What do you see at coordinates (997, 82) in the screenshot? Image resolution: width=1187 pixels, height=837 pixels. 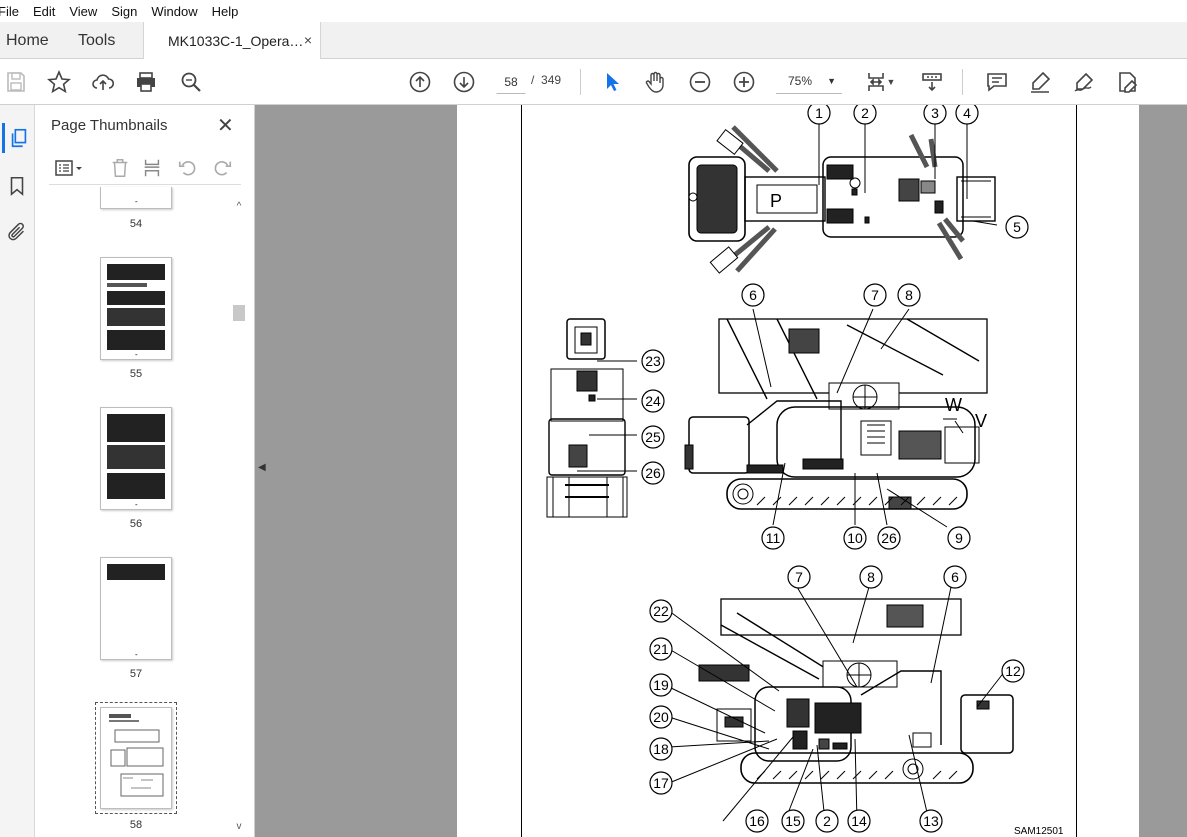 I see `comment-icon` at bounding box center [997, 82].